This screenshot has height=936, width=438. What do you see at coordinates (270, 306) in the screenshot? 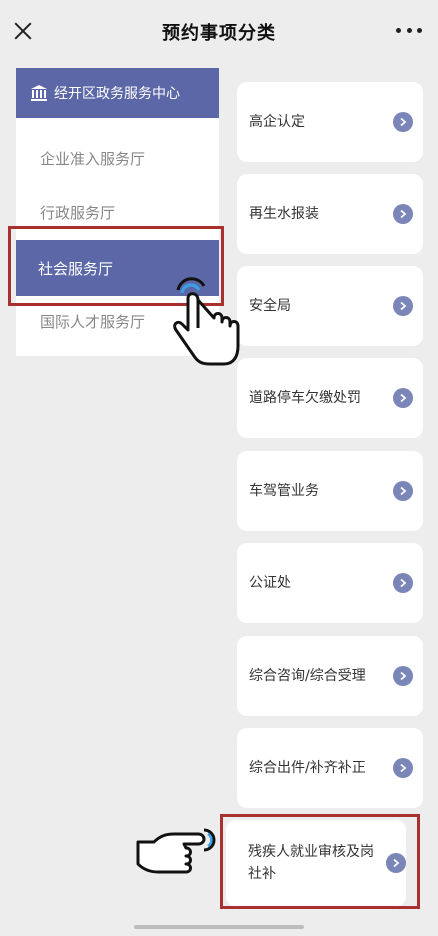
I see `service-label: 安全局` at bounding box center [270, 306].